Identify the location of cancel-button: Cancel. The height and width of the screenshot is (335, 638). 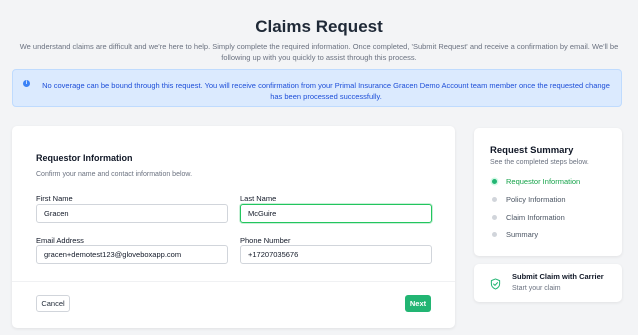
(53, 303).